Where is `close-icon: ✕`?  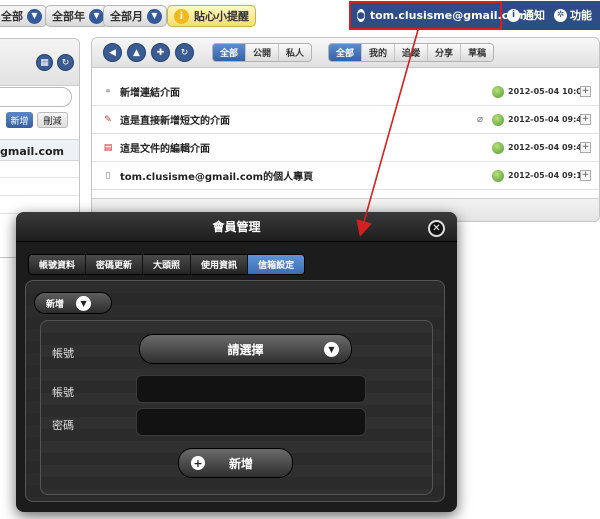
close-icon: ✕ is located at coordinates (436, 228).